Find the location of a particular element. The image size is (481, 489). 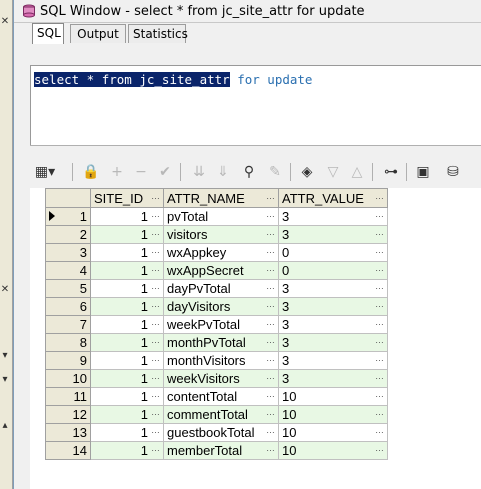

add-record-icon: + is located at coordinates (117, 172).